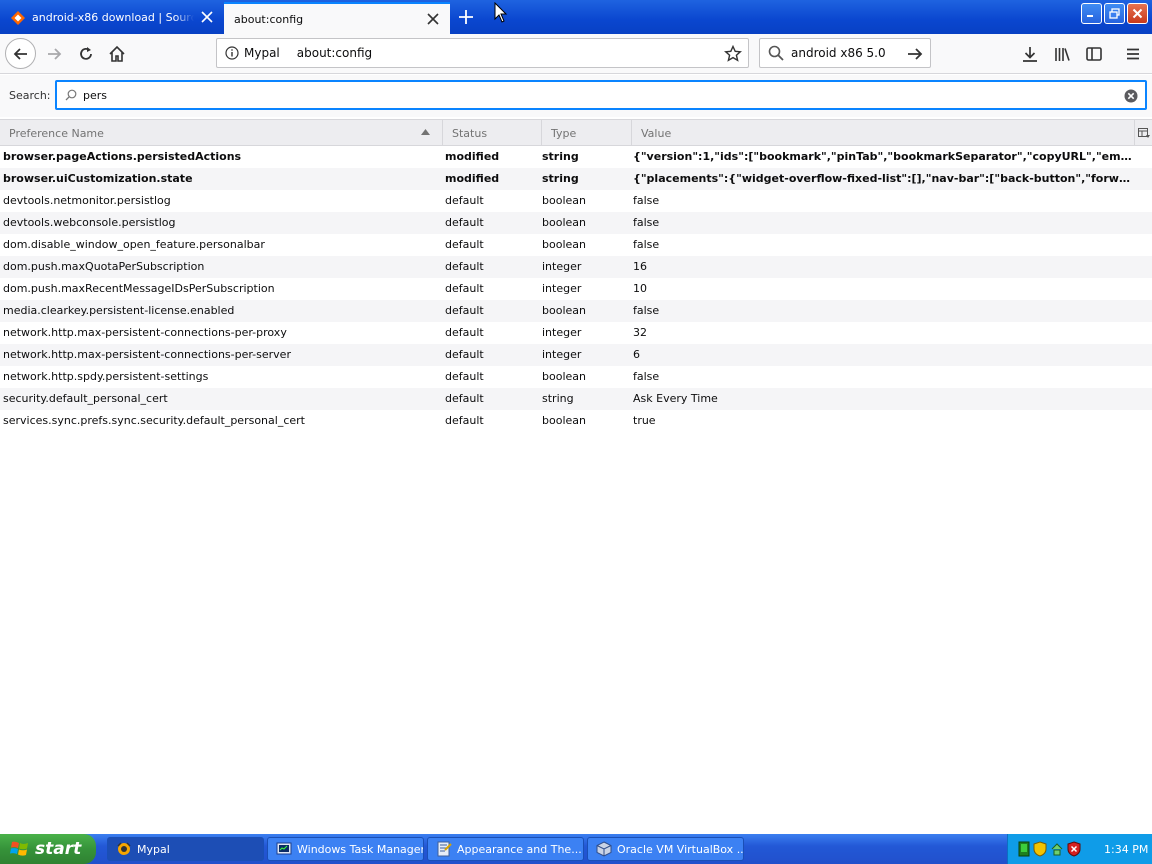 The width and height of the screenshot is (1152, 864). Describe the element at coordinates (337, 18) in the screenshot. I see `tab-about-config: about:config` at that location.